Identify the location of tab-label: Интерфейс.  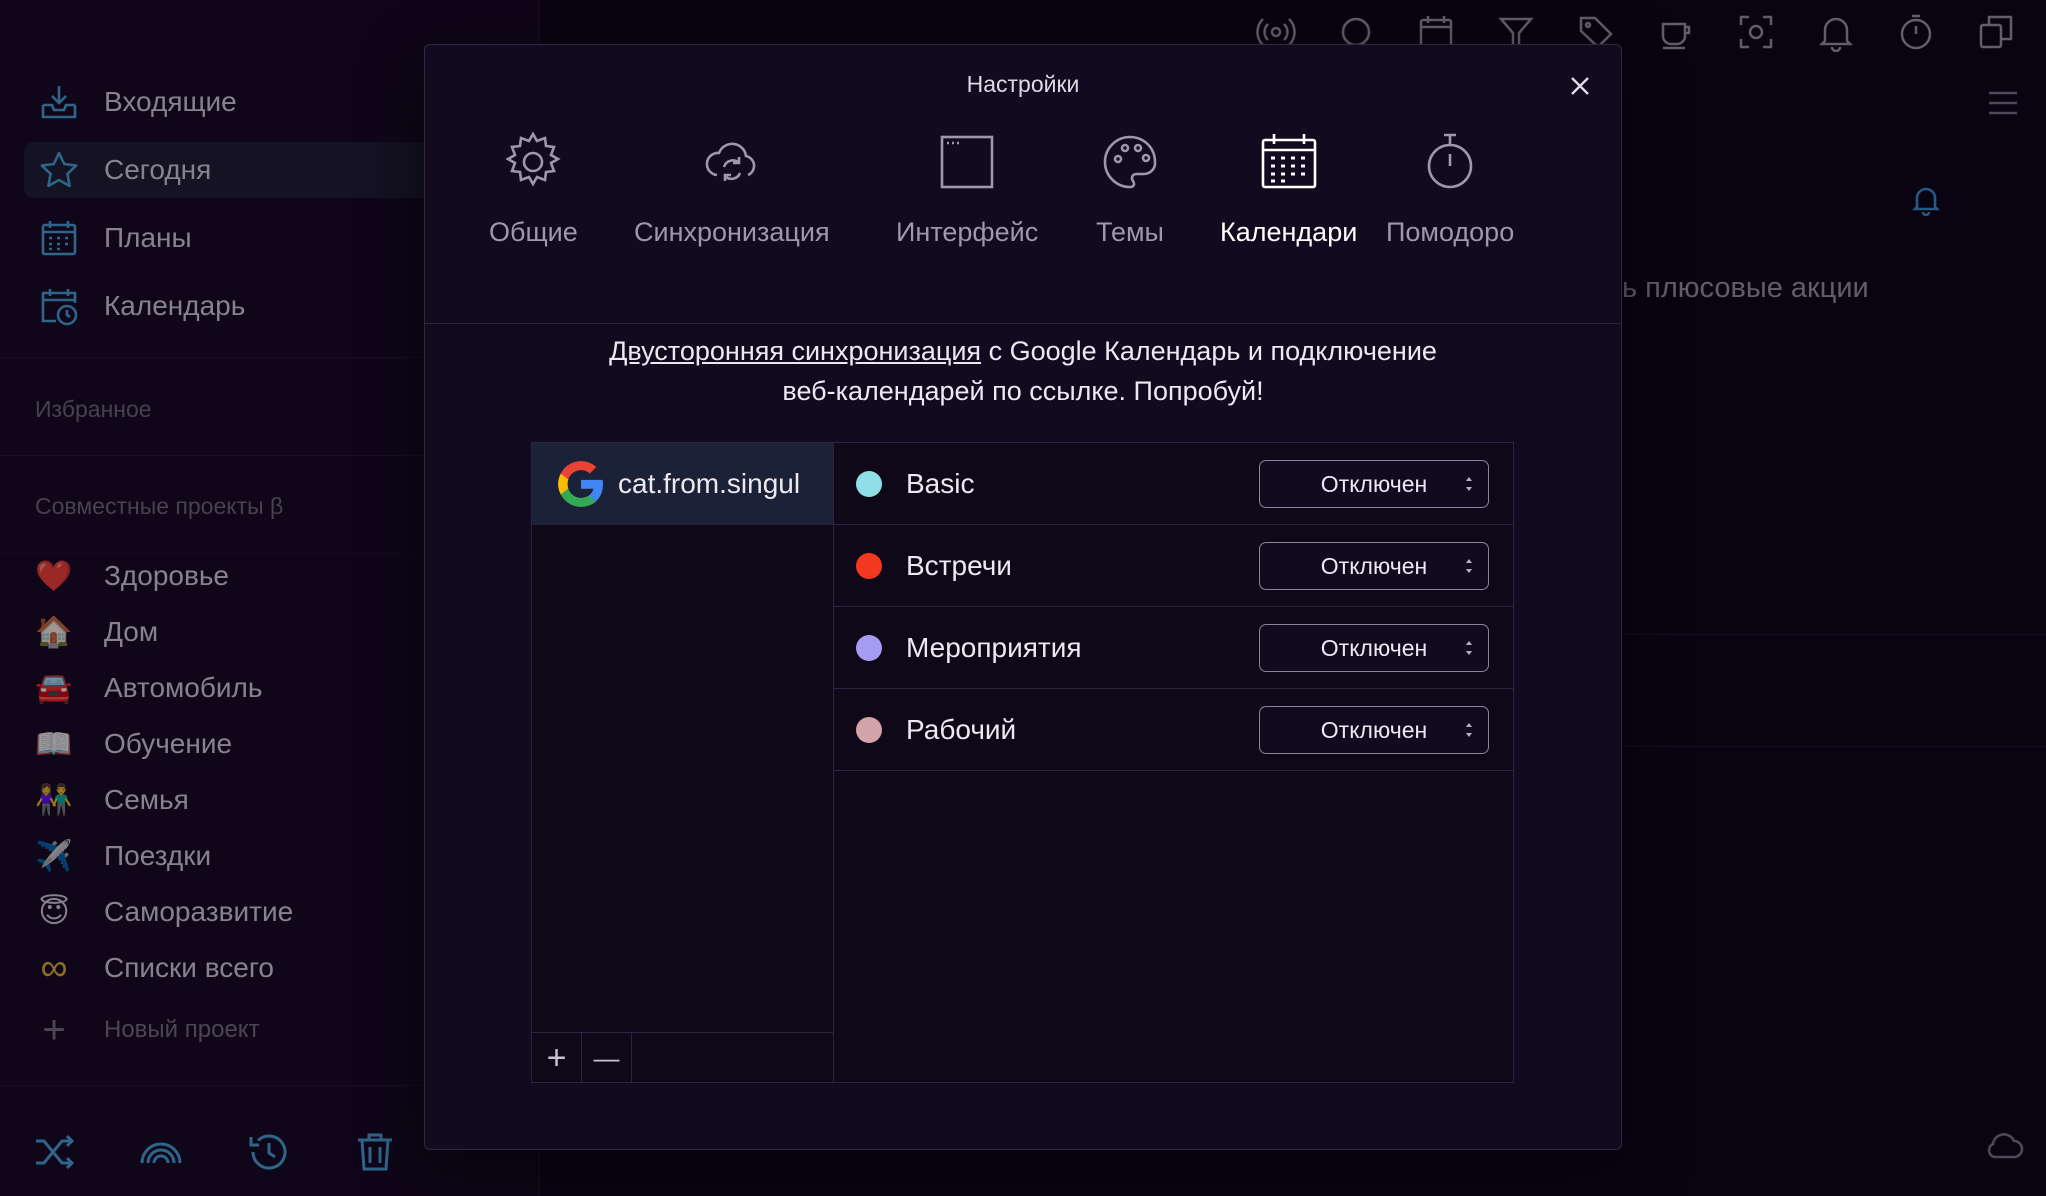
(967, 232).